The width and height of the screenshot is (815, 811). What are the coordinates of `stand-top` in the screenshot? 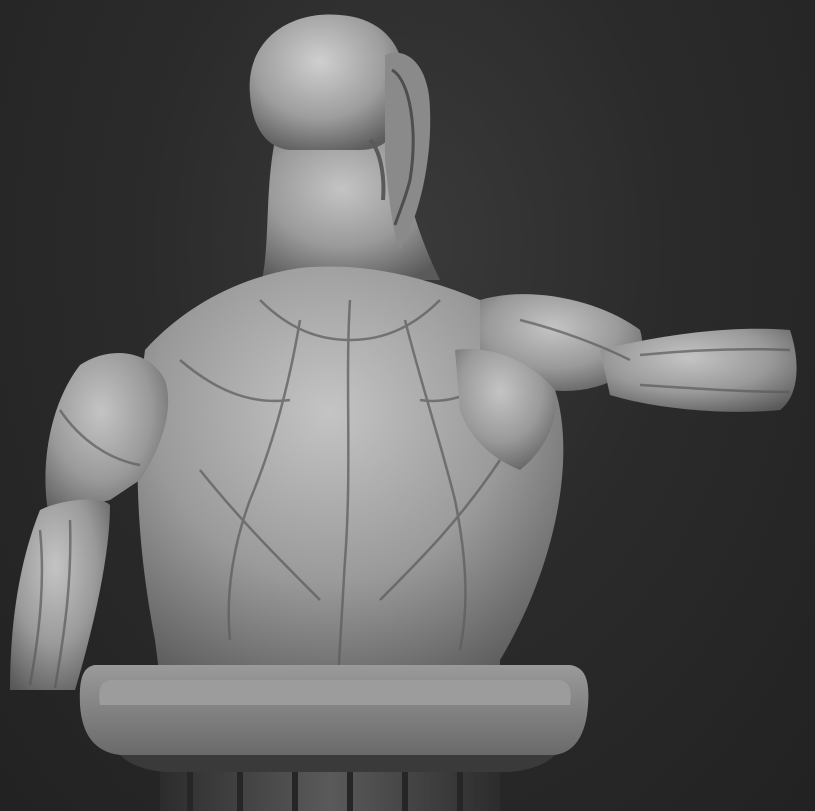 It's located at (334, 718).